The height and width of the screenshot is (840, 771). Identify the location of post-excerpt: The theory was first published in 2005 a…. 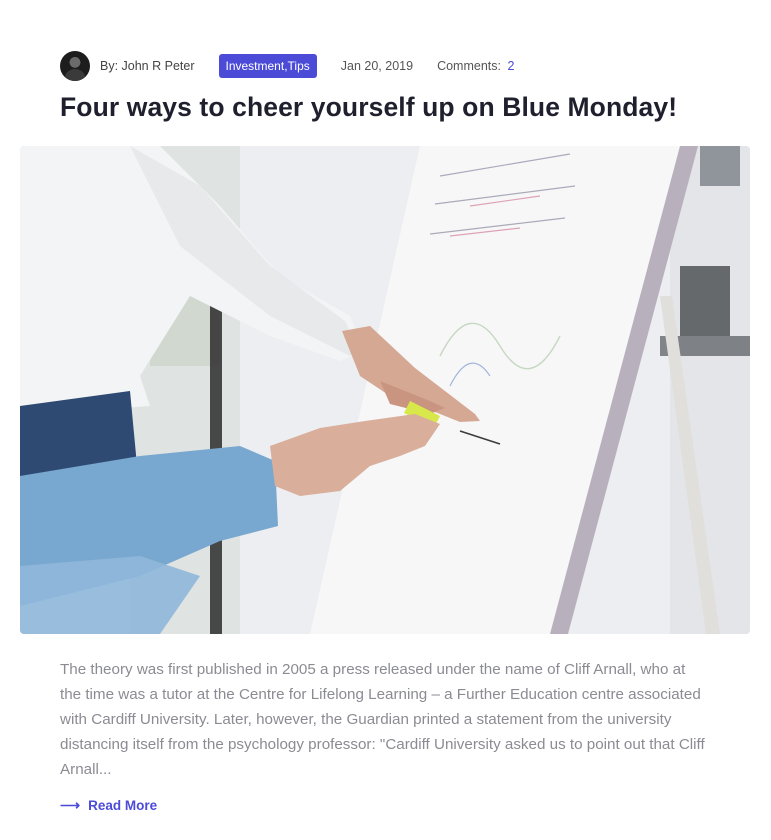
(382, 719).